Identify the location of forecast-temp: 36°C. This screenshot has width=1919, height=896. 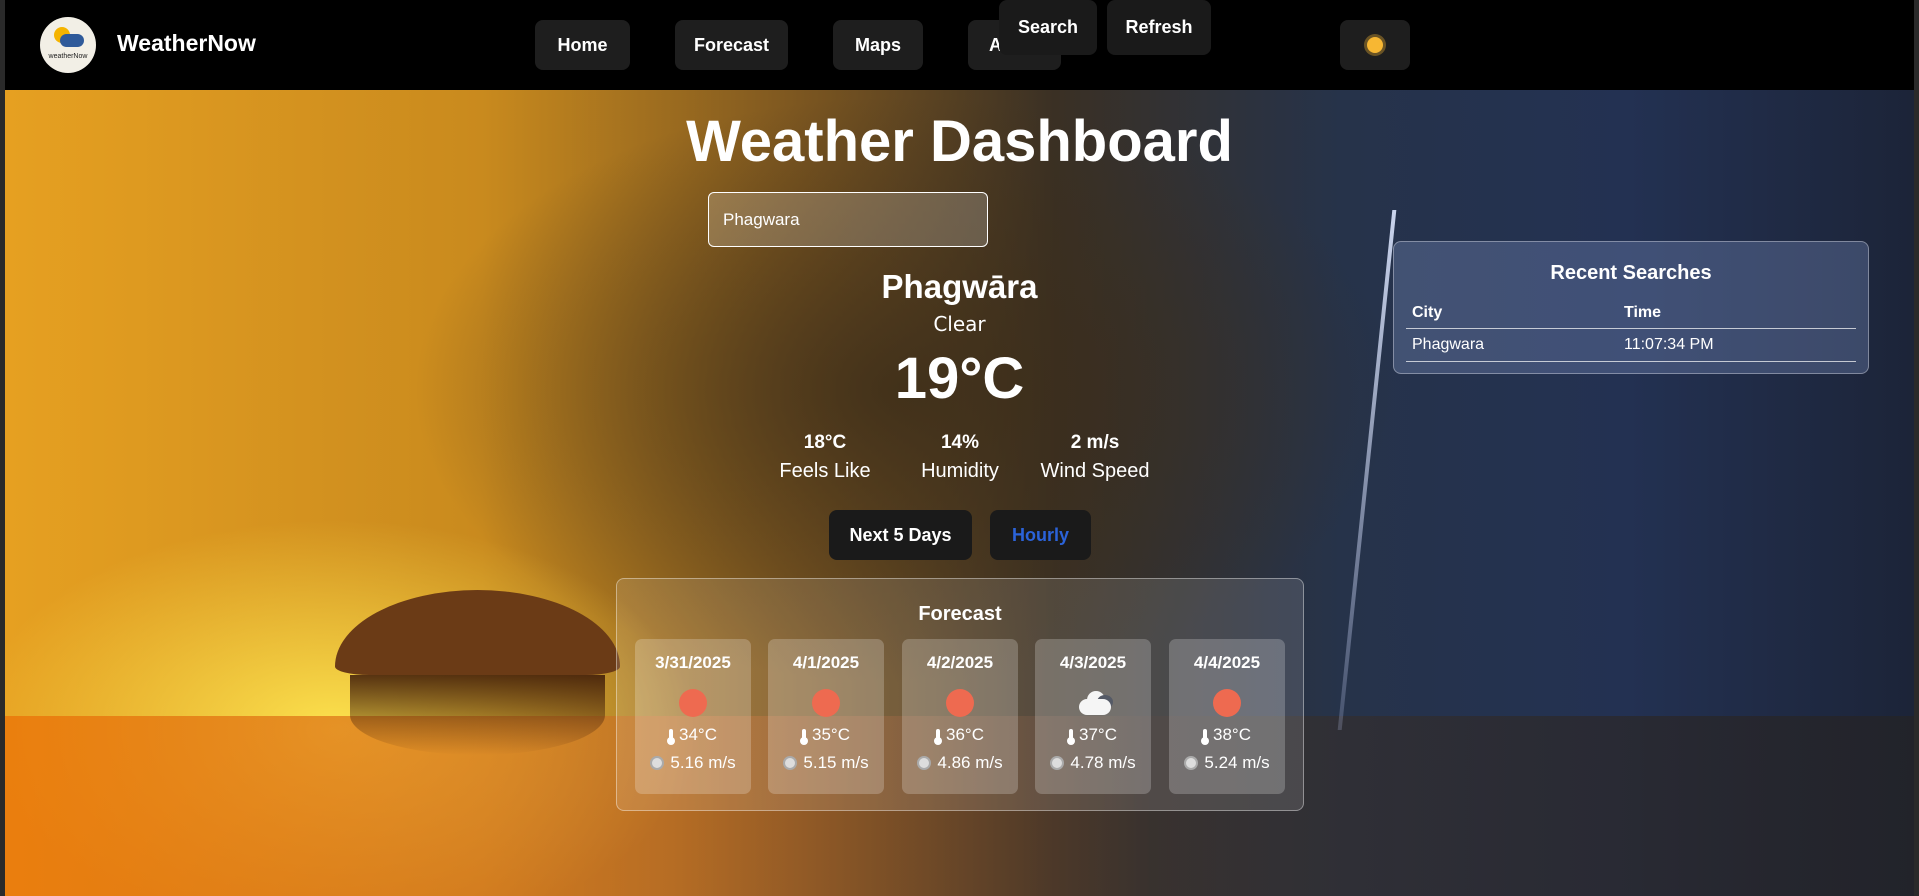
(965, 734).